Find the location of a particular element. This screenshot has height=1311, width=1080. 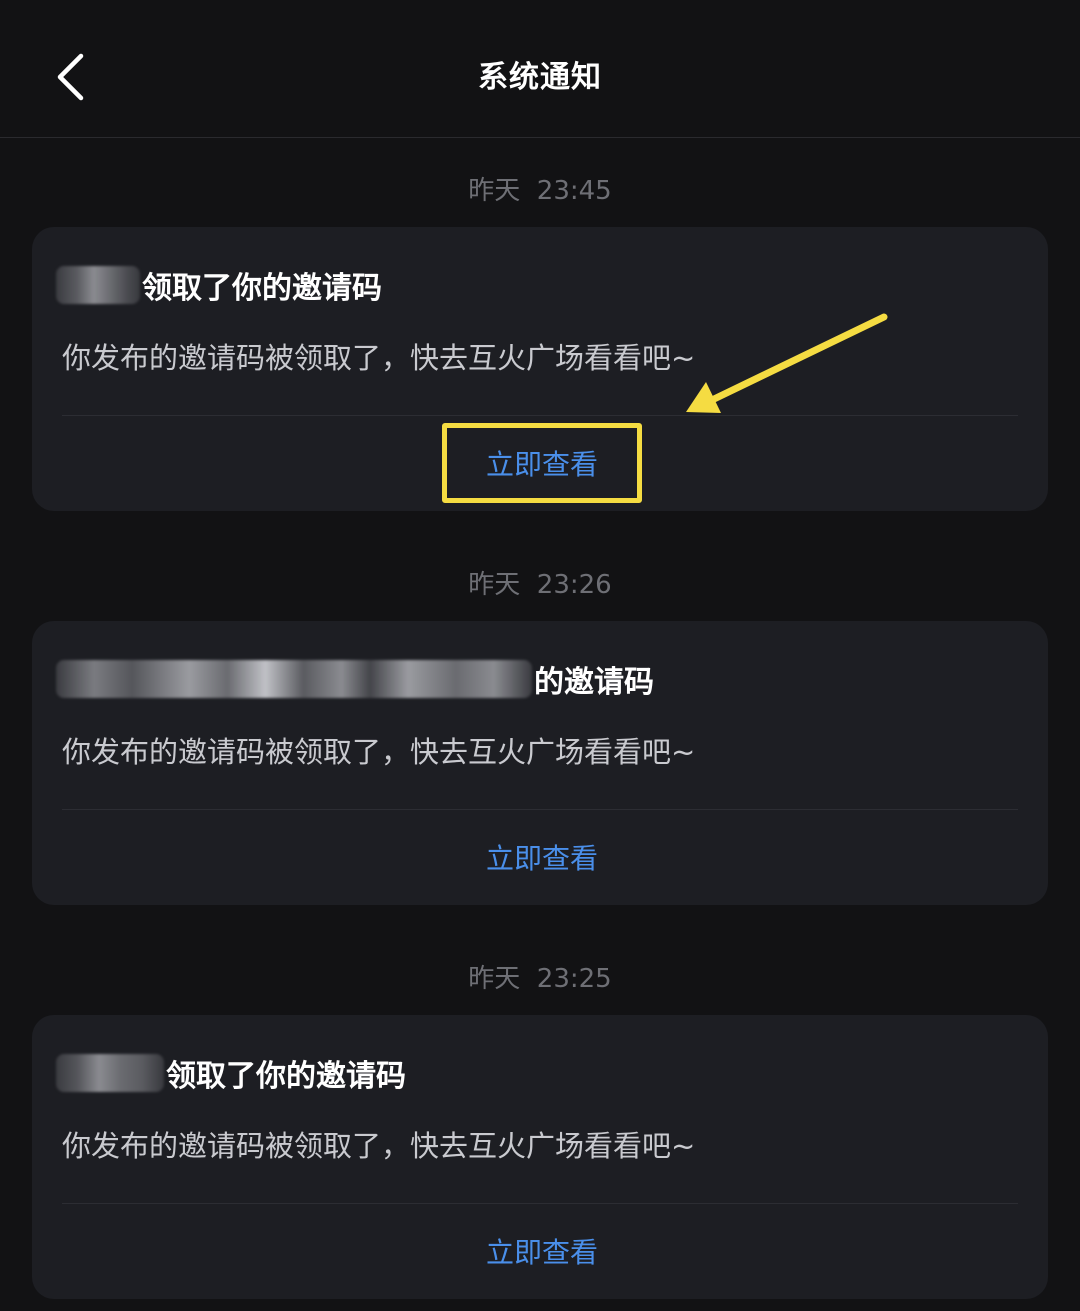

page-title: 系统通知 is located at coordinates (540, 77).